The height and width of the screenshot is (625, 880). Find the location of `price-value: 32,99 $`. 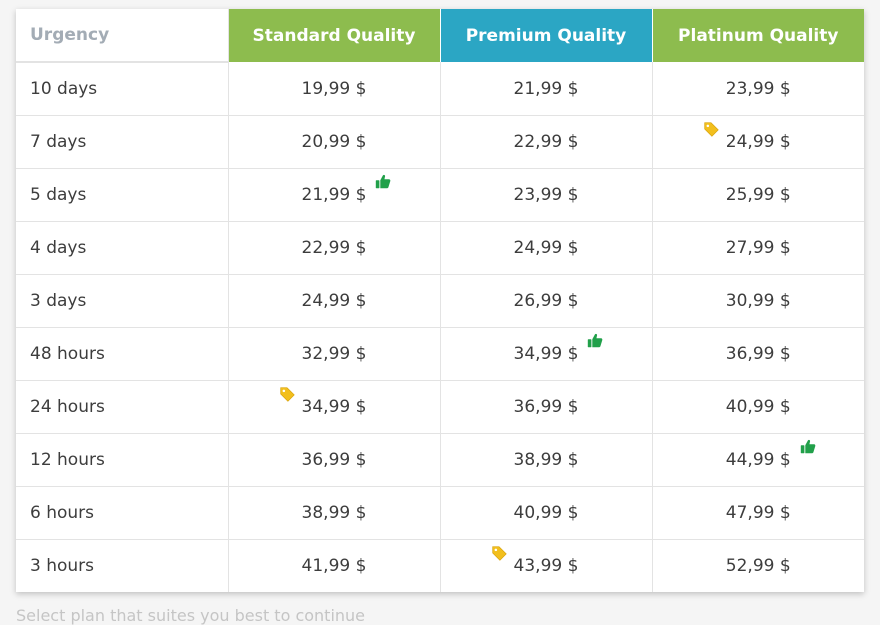

price-value: 32,99 $ is located at coordinates (334, 354).